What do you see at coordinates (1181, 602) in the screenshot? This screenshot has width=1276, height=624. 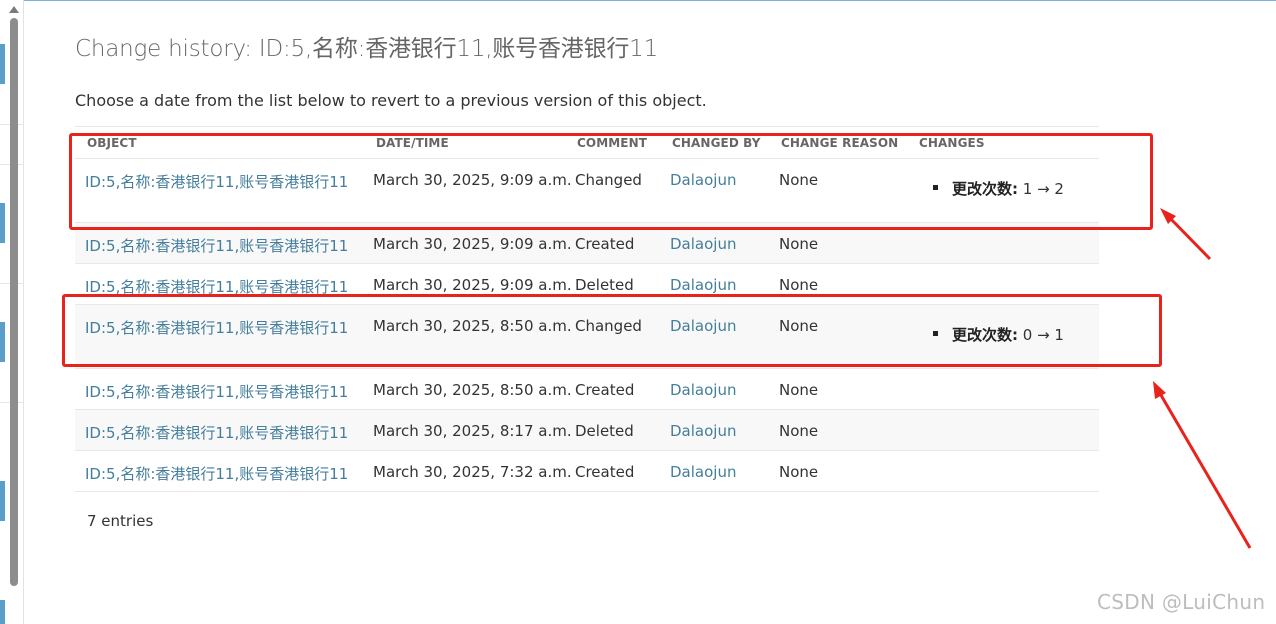 I see `watermark: CSDN @LuiChun` at bounding box center [1181, 602].